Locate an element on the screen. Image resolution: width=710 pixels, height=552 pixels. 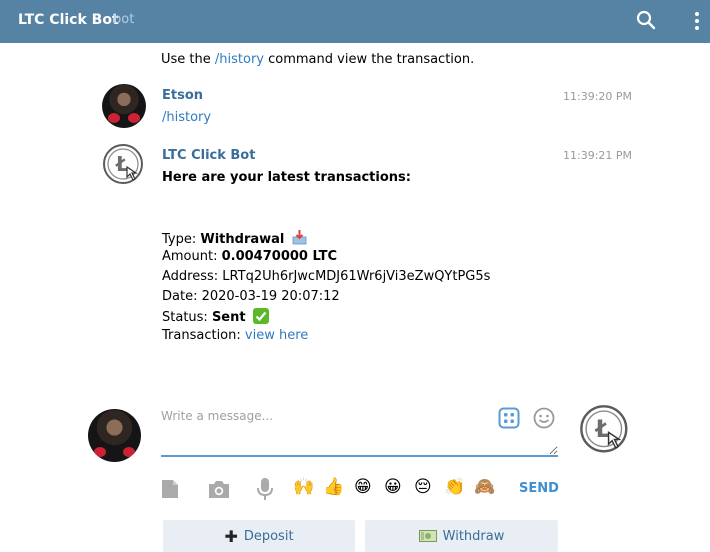
chat-title: LTC Click Bot is located at coordinates (68, 20).